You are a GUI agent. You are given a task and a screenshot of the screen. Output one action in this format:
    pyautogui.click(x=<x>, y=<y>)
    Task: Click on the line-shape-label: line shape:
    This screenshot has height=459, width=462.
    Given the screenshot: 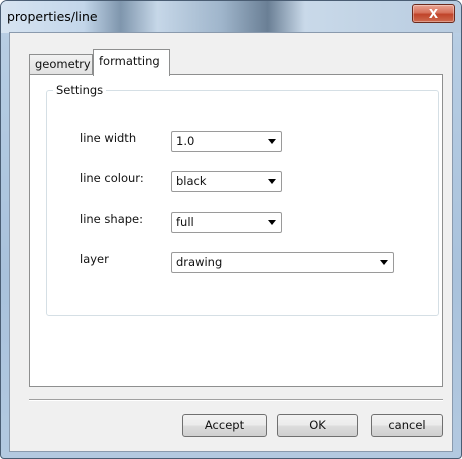 What is the action you would take?
    pyautogui.click(x=111, y=219)
    